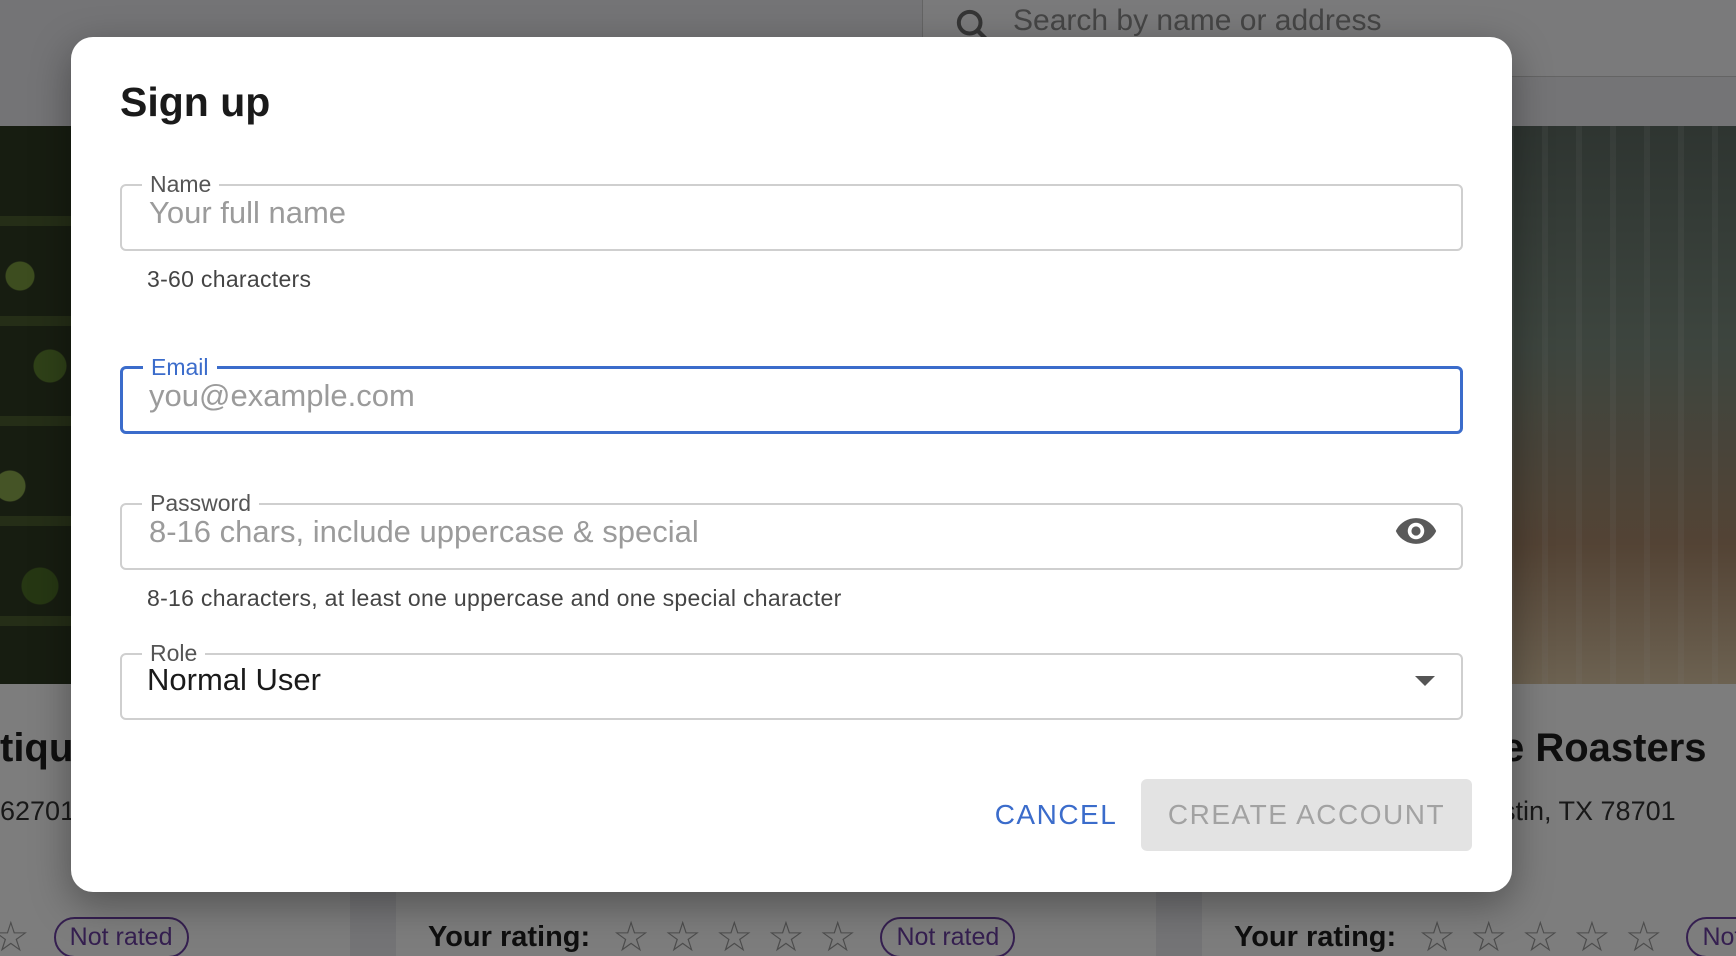  I want to click on name-field: Name, so click(791, 212).